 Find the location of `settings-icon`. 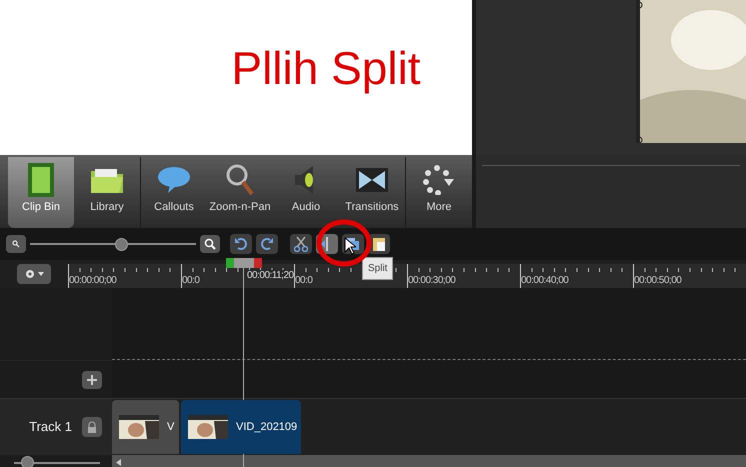

settings-icon is located at coordinates (30, 274).